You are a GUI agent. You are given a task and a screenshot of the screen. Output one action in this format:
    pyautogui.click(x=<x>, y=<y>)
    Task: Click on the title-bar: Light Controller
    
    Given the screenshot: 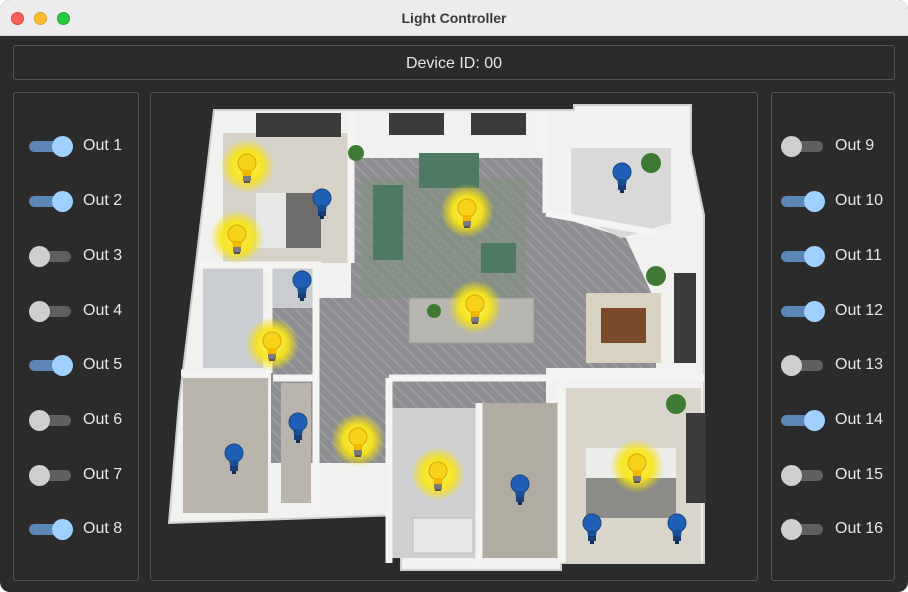 What is the action you would take?
    pyautogui.click(x=454, y=18)
    